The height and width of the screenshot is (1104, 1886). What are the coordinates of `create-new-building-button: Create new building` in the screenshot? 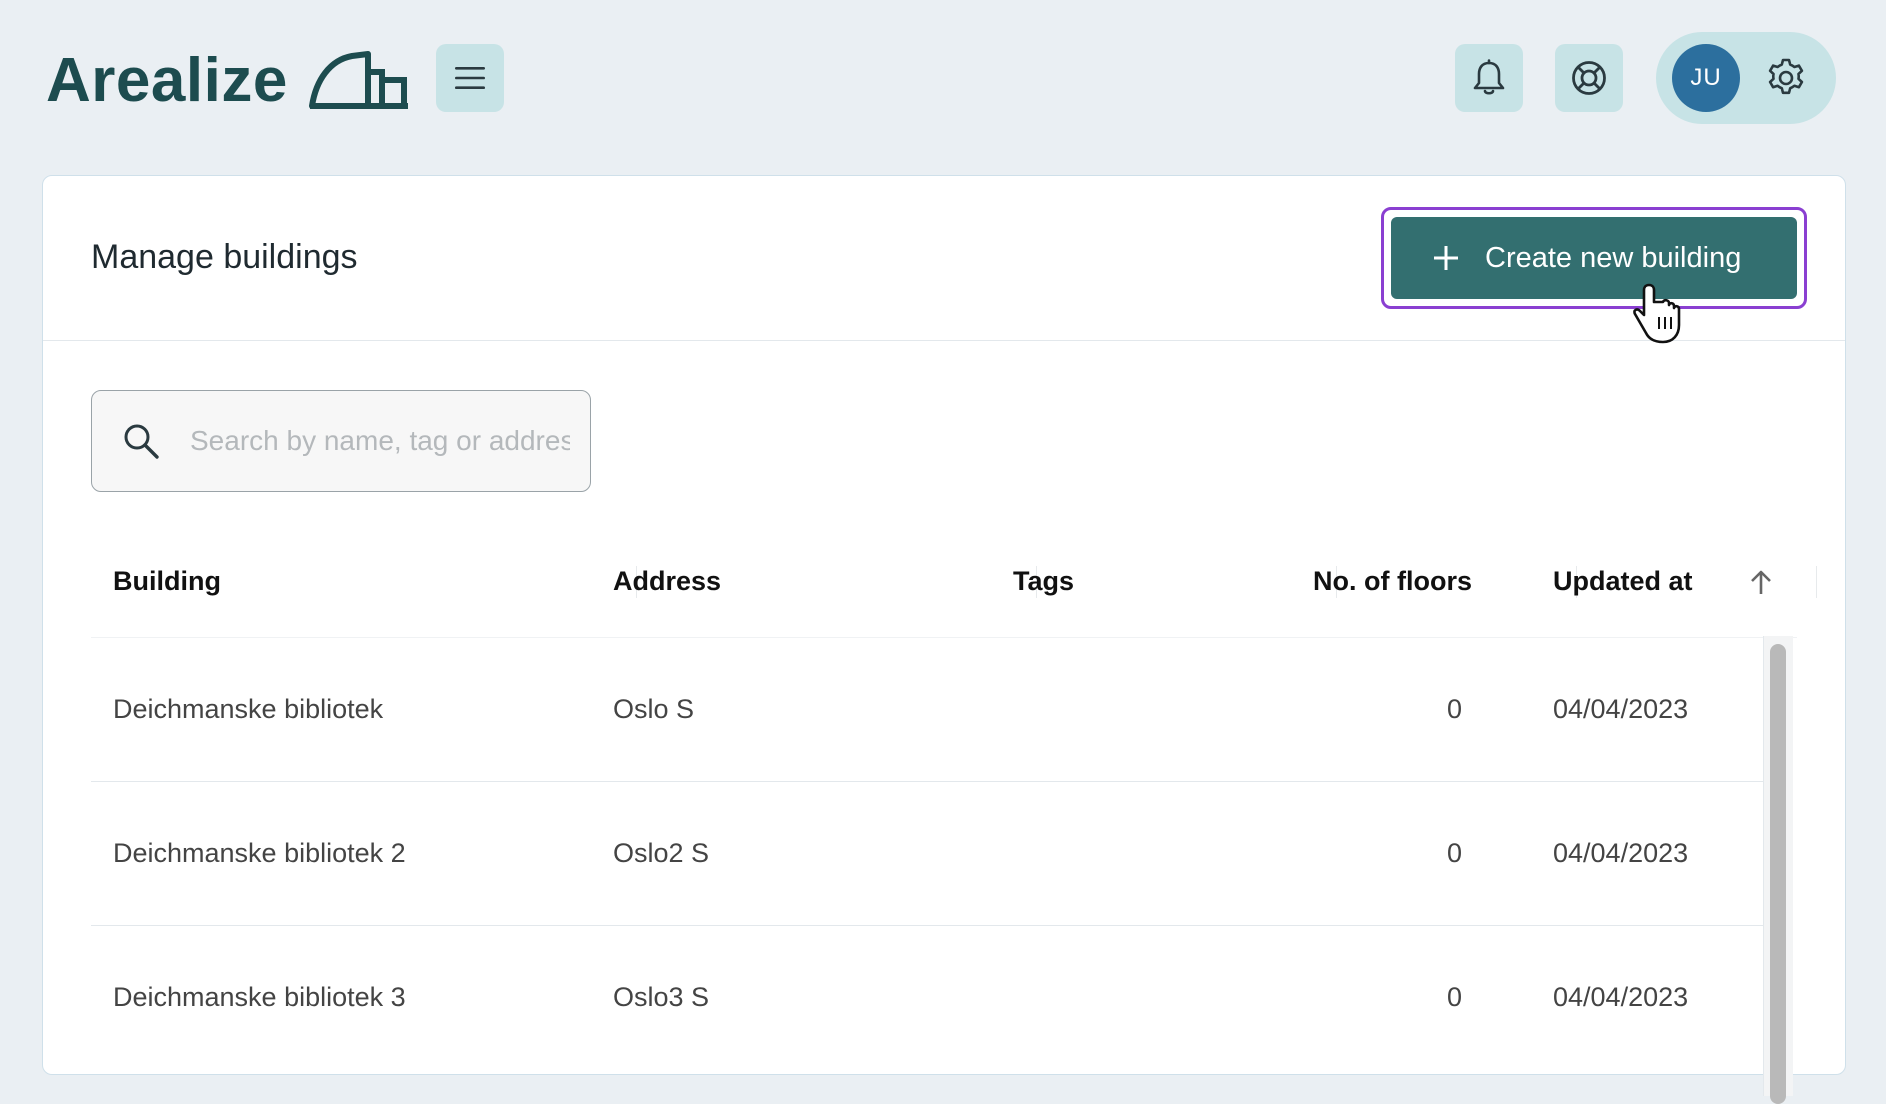 It's located at (1594, 258).